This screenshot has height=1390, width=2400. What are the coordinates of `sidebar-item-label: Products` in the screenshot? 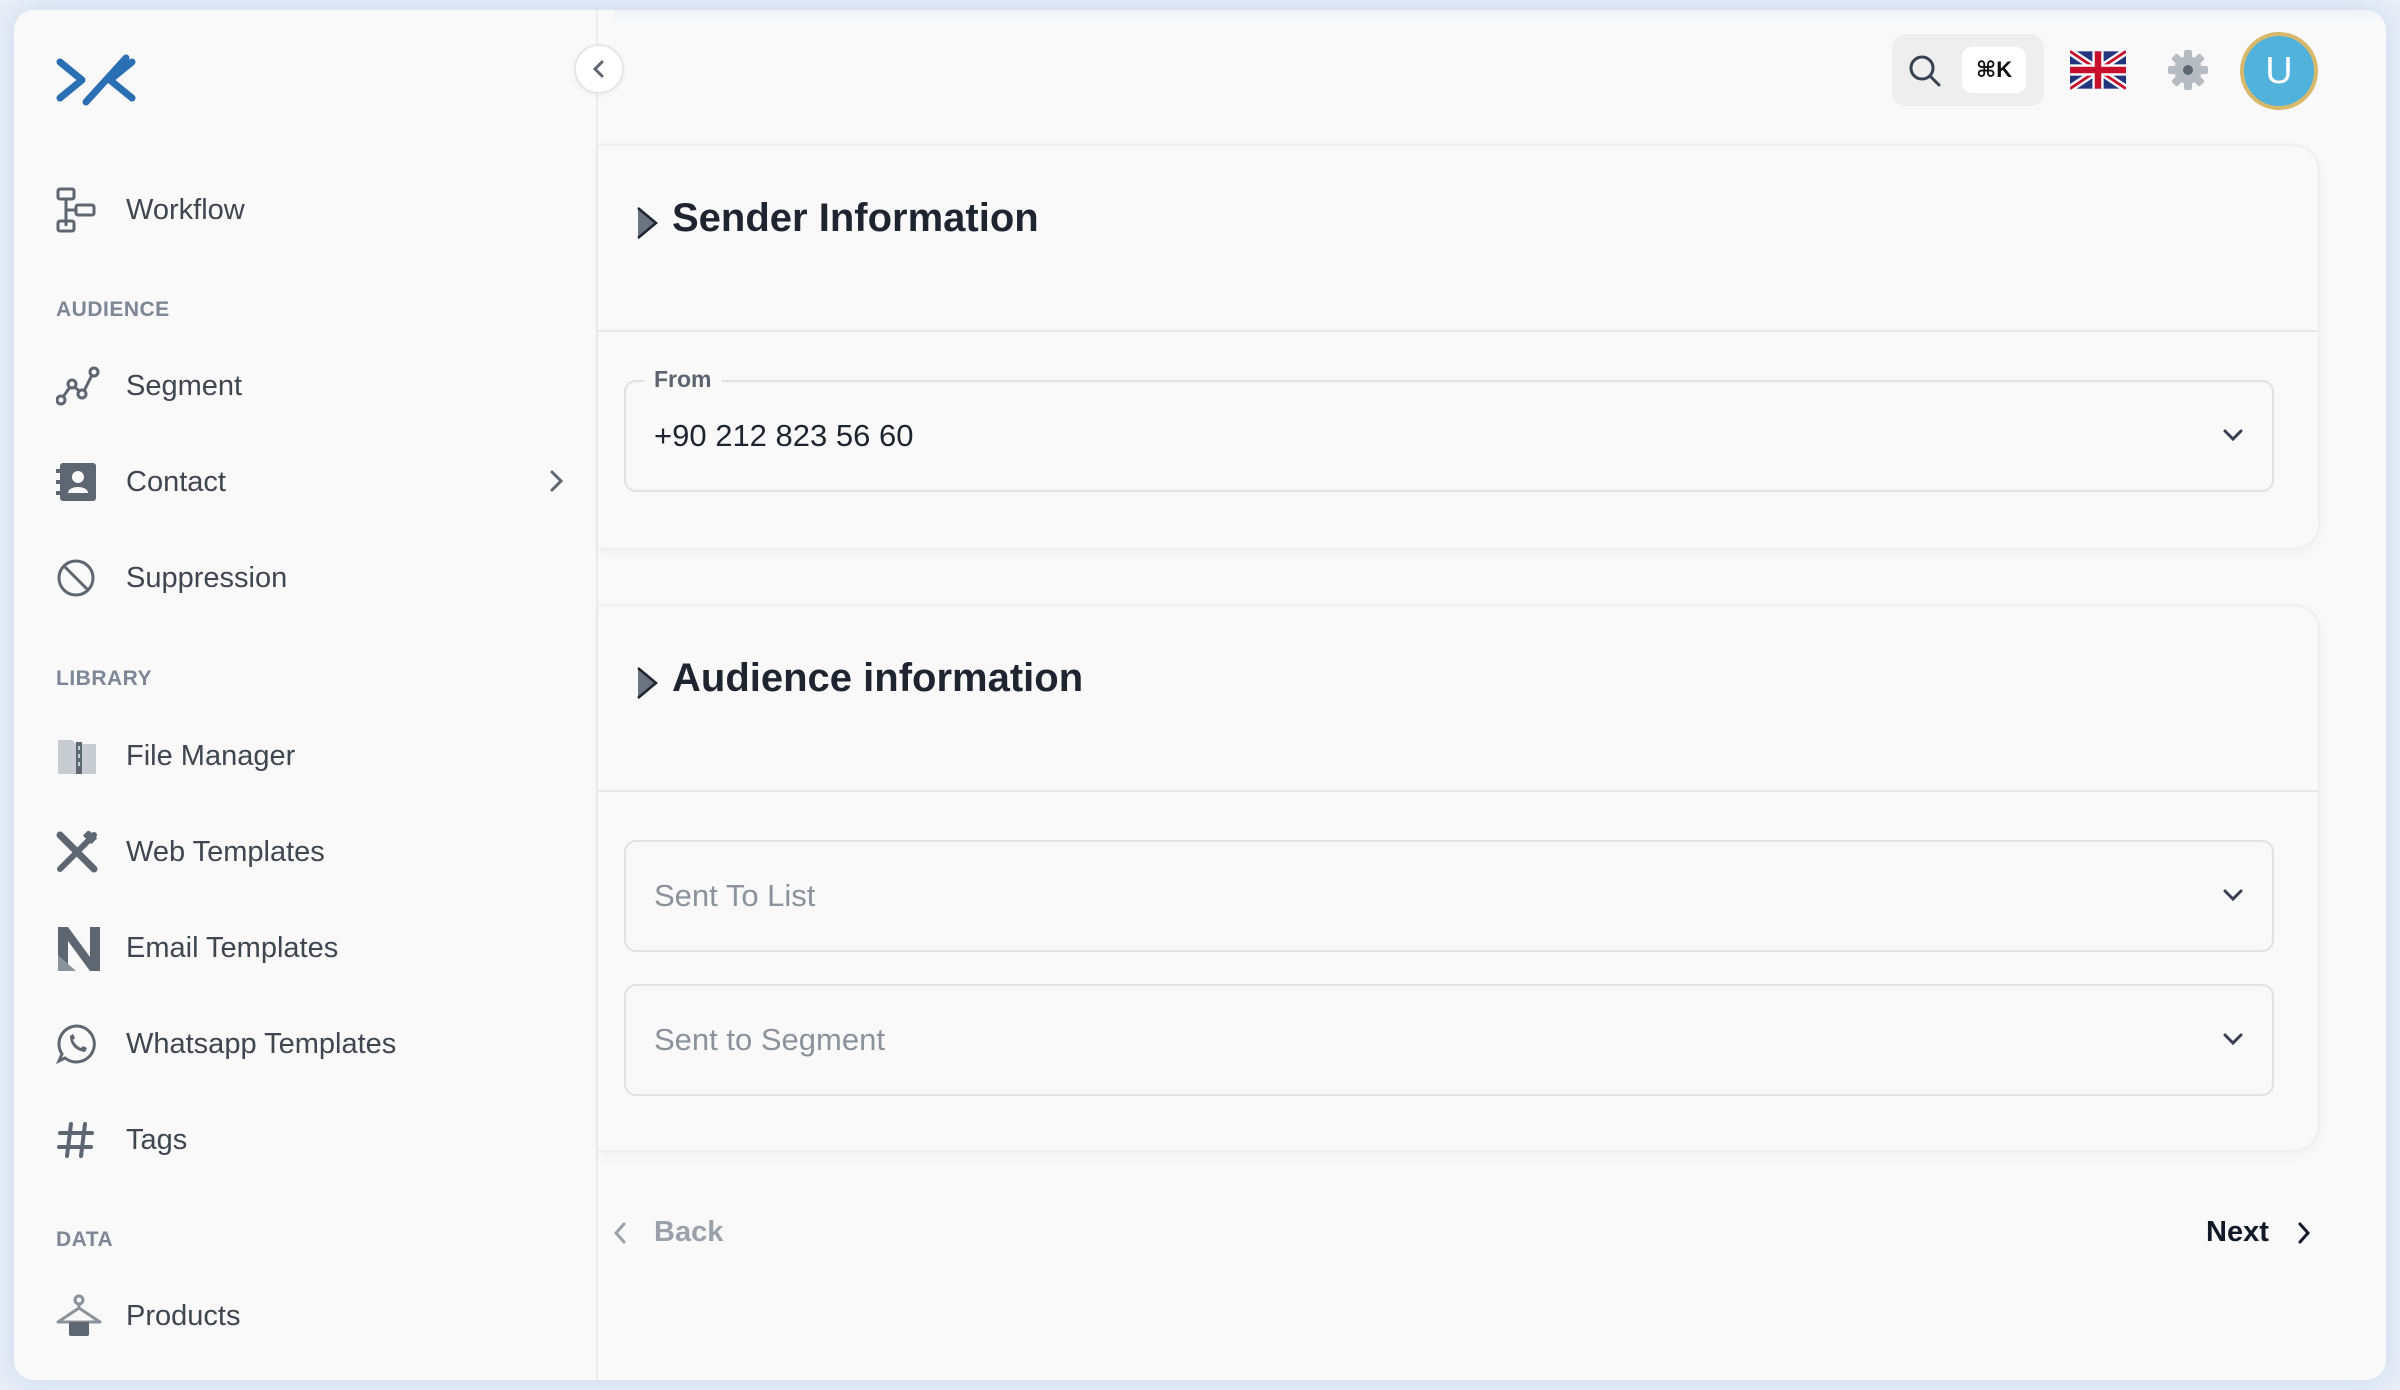 It's located at (183, 1315).